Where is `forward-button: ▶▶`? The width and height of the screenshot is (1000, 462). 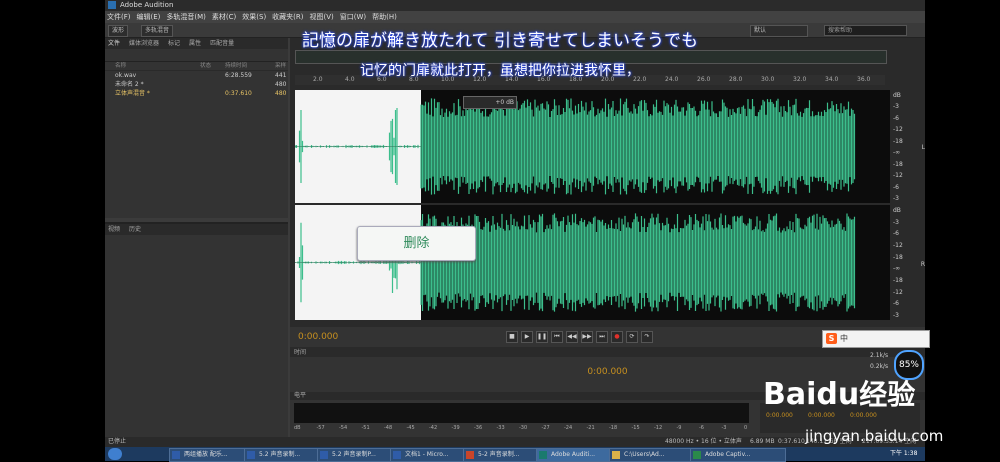
forward-button: ▶▶ is located at coordinates (587, 337).